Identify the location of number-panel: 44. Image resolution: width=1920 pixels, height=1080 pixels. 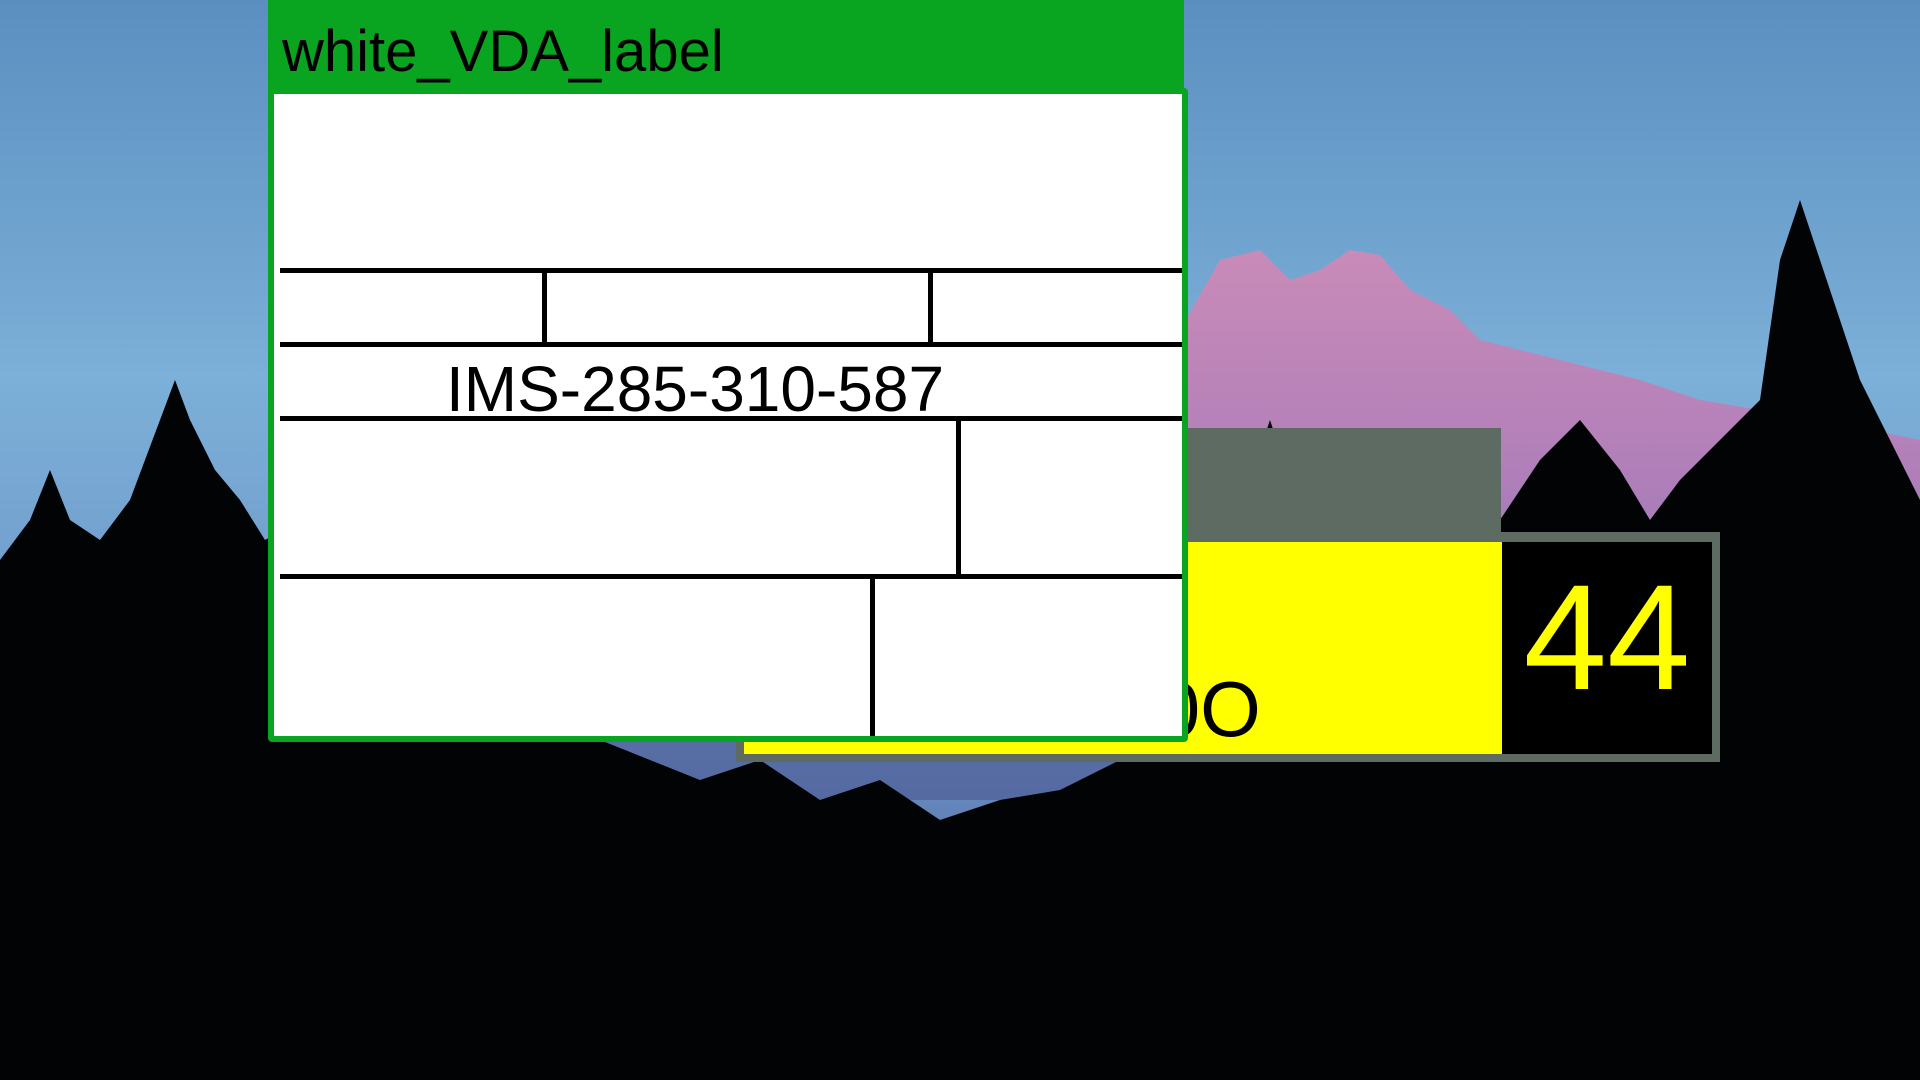
(1607, 648).